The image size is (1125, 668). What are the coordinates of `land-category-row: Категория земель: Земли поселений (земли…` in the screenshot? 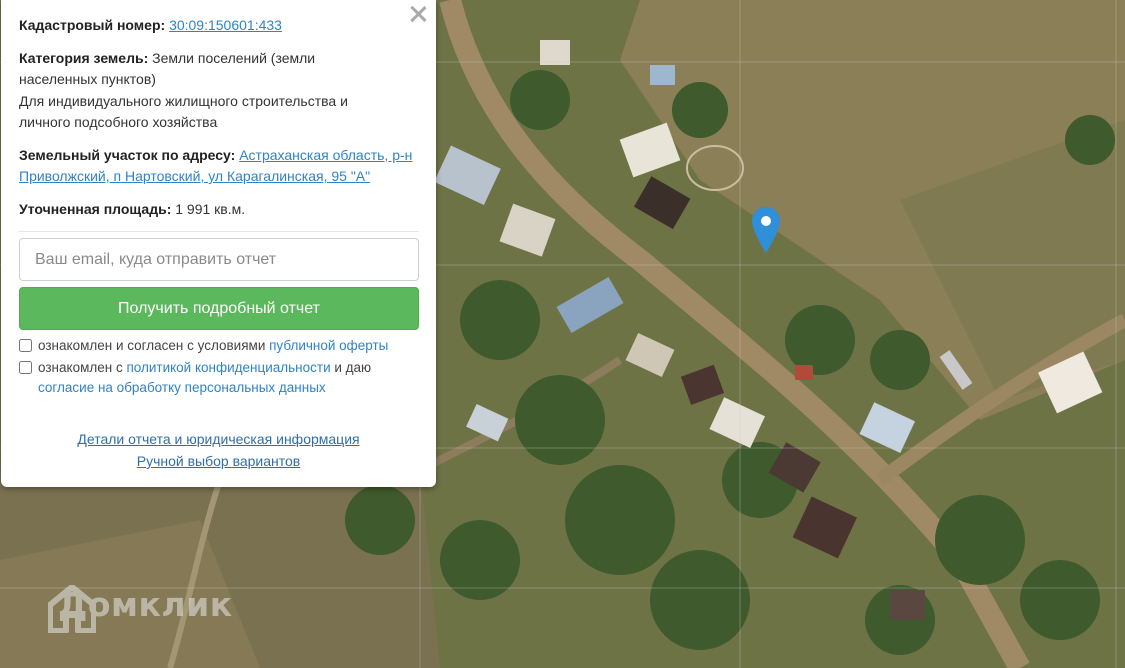 It's located at (204, 91).